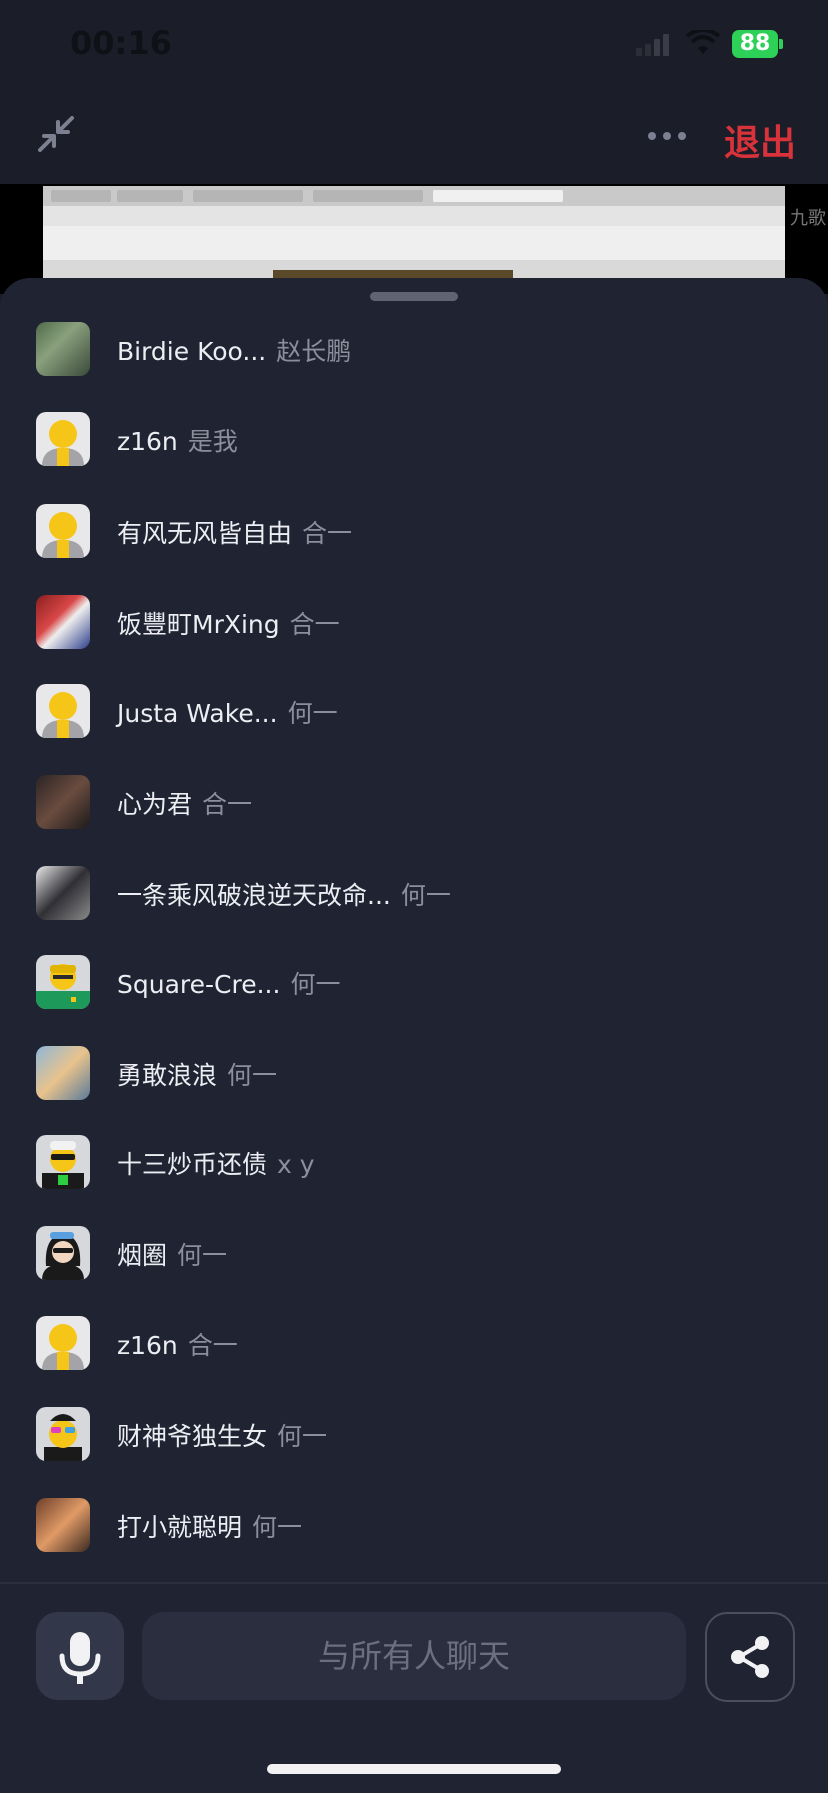 The image size is (828, 1793). I want to click on share-icon, so click(750, 1657).